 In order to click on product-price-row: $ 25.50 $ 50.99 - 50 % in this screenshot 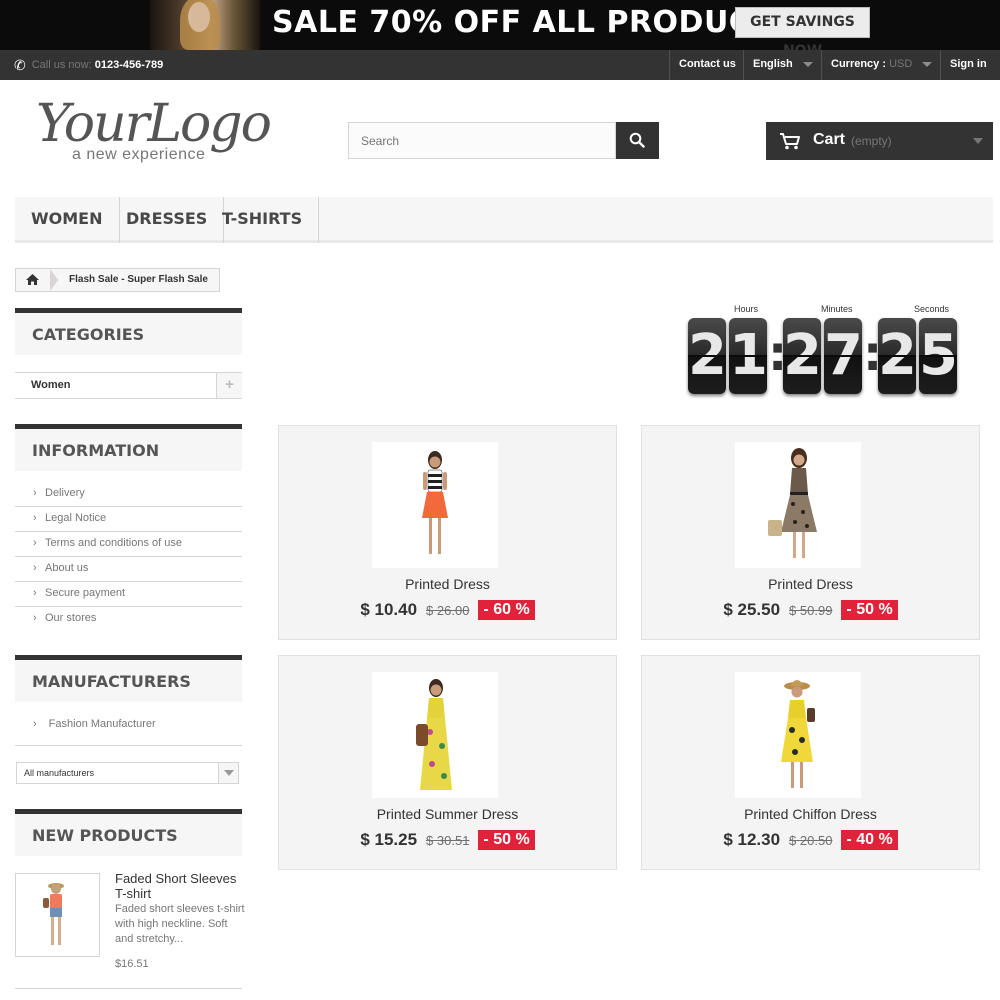, I will do `click(810, 610)`.